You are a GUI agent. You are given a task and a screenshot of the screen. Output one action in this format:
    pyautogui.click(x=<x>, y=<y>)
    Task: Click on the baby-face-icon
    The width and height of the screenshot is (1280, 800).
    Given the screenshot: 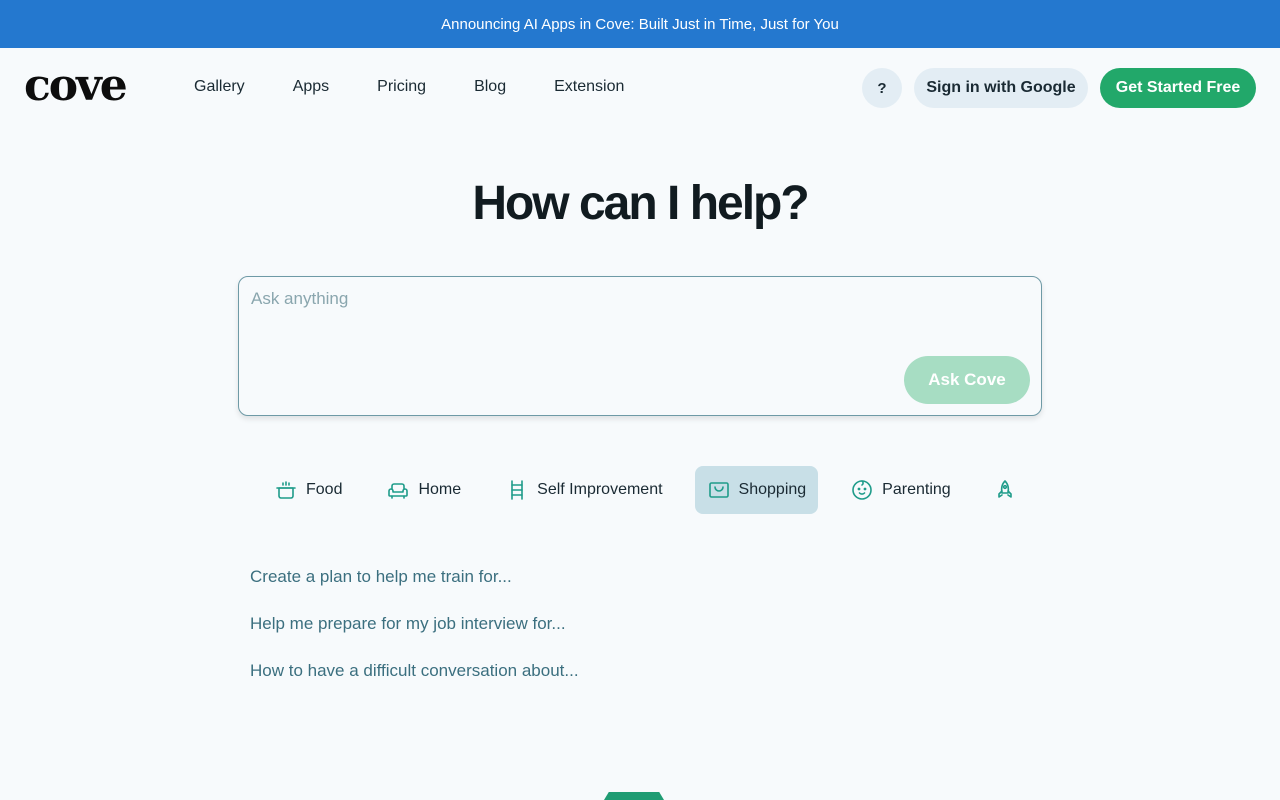 What is the action you would take?
    pyautogui.click(x=862, y=490)
    